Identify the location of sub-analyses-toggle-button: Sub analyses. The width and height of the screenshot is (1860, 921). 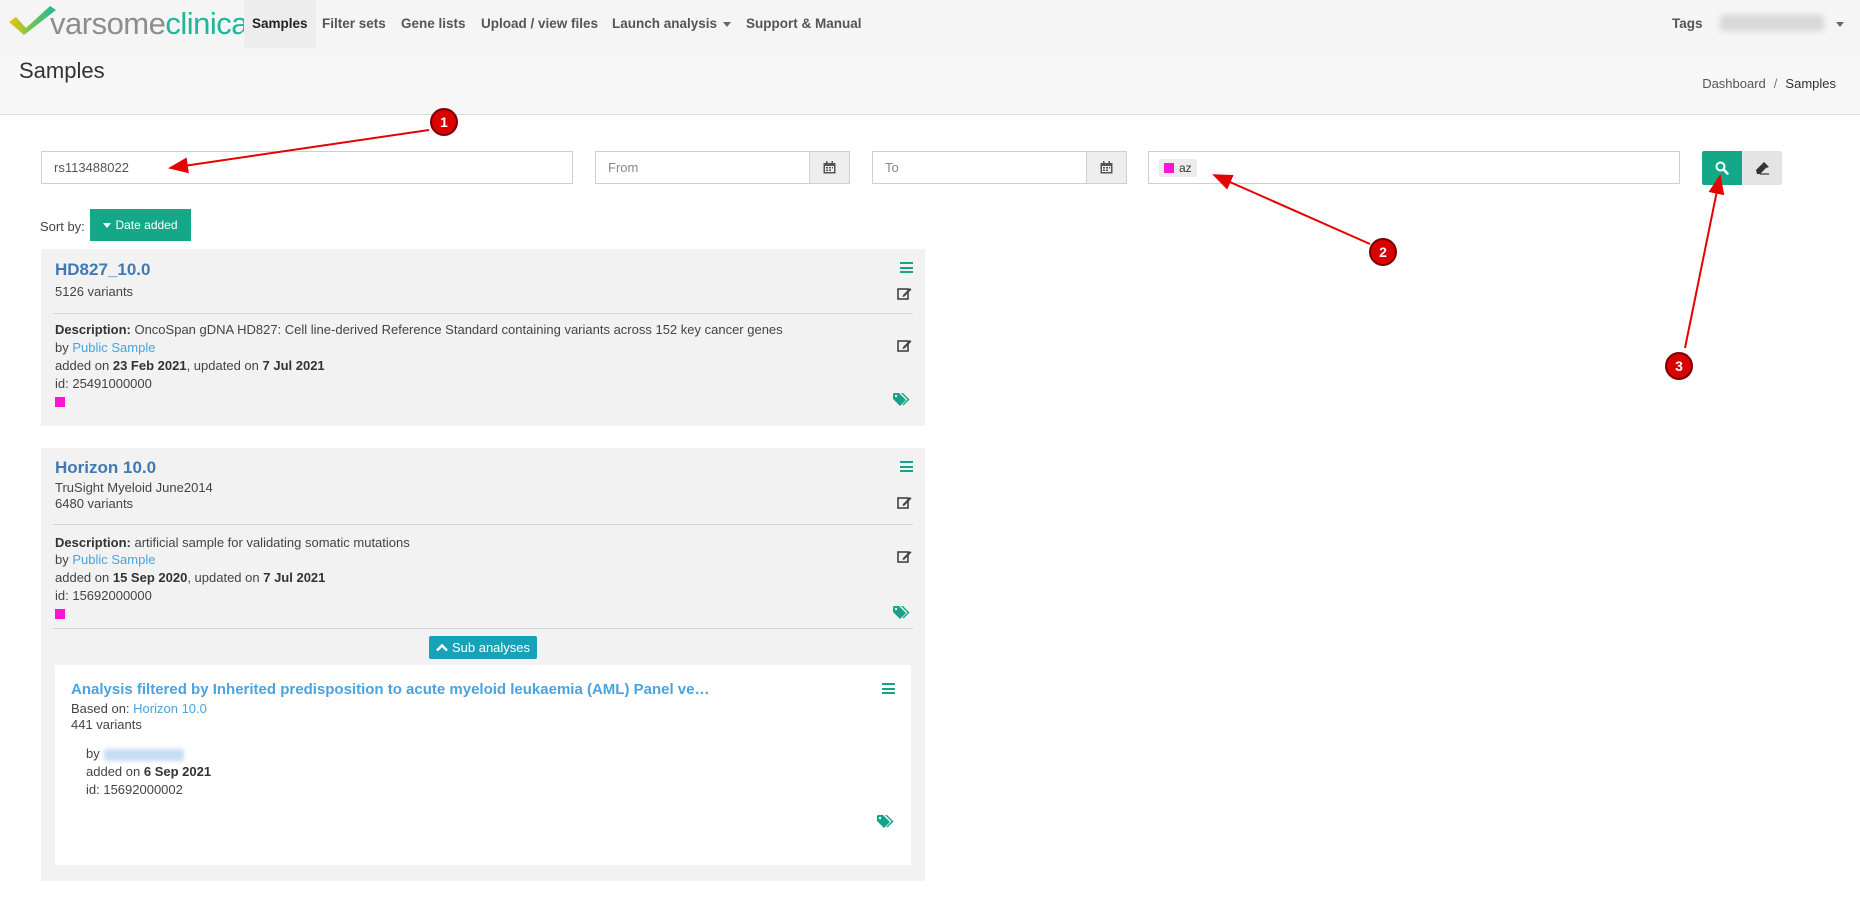
(483, 647).